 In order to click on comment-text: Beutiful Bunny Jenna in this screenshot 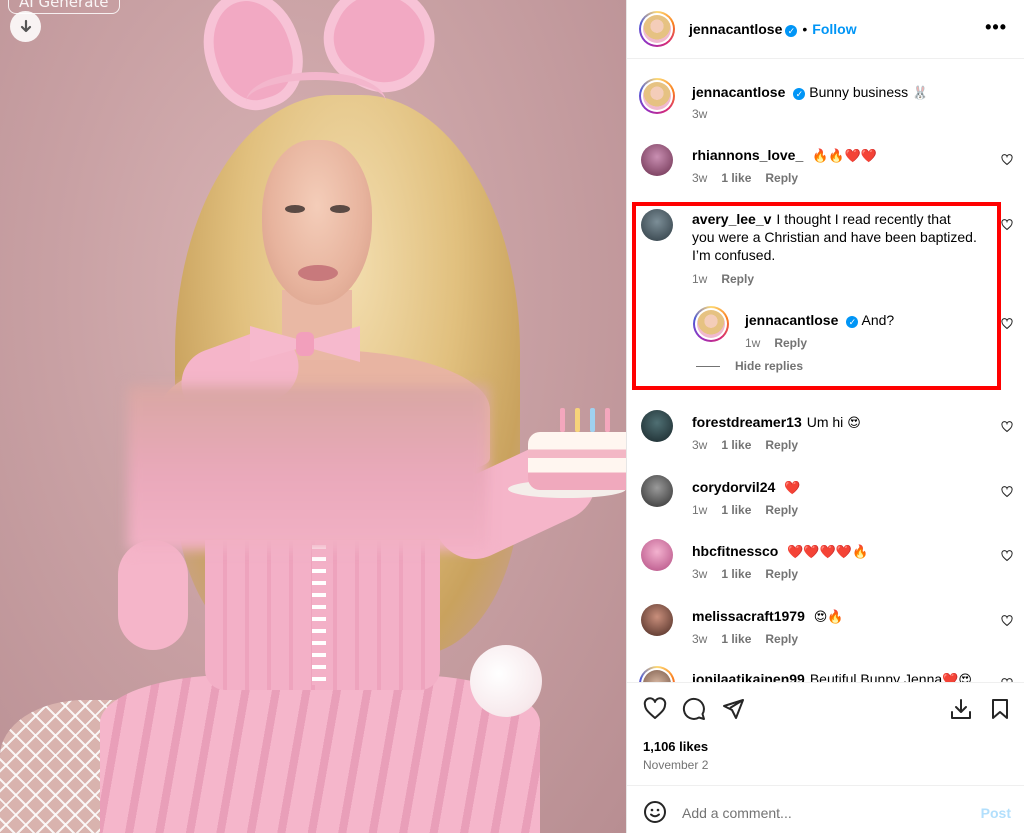, I will do `click(876, 676)`.